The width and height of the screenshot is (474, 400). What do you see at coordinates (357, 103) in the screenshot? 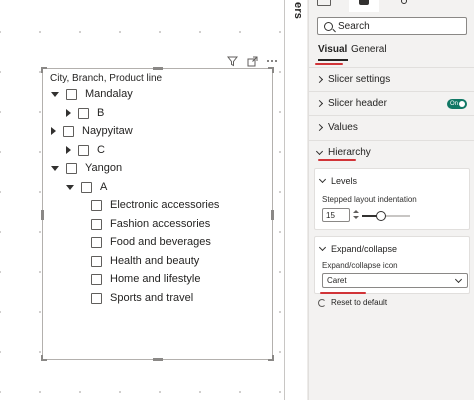
I see `section-label: Slicer header` at bounding box center [357, 103].